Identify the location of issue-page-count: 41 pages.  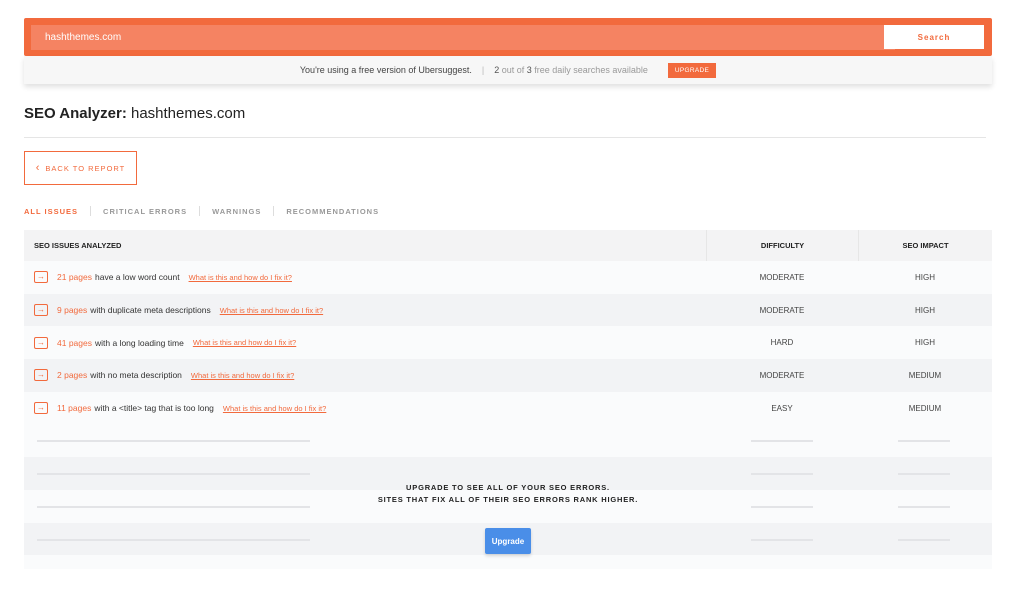
(74, 343).